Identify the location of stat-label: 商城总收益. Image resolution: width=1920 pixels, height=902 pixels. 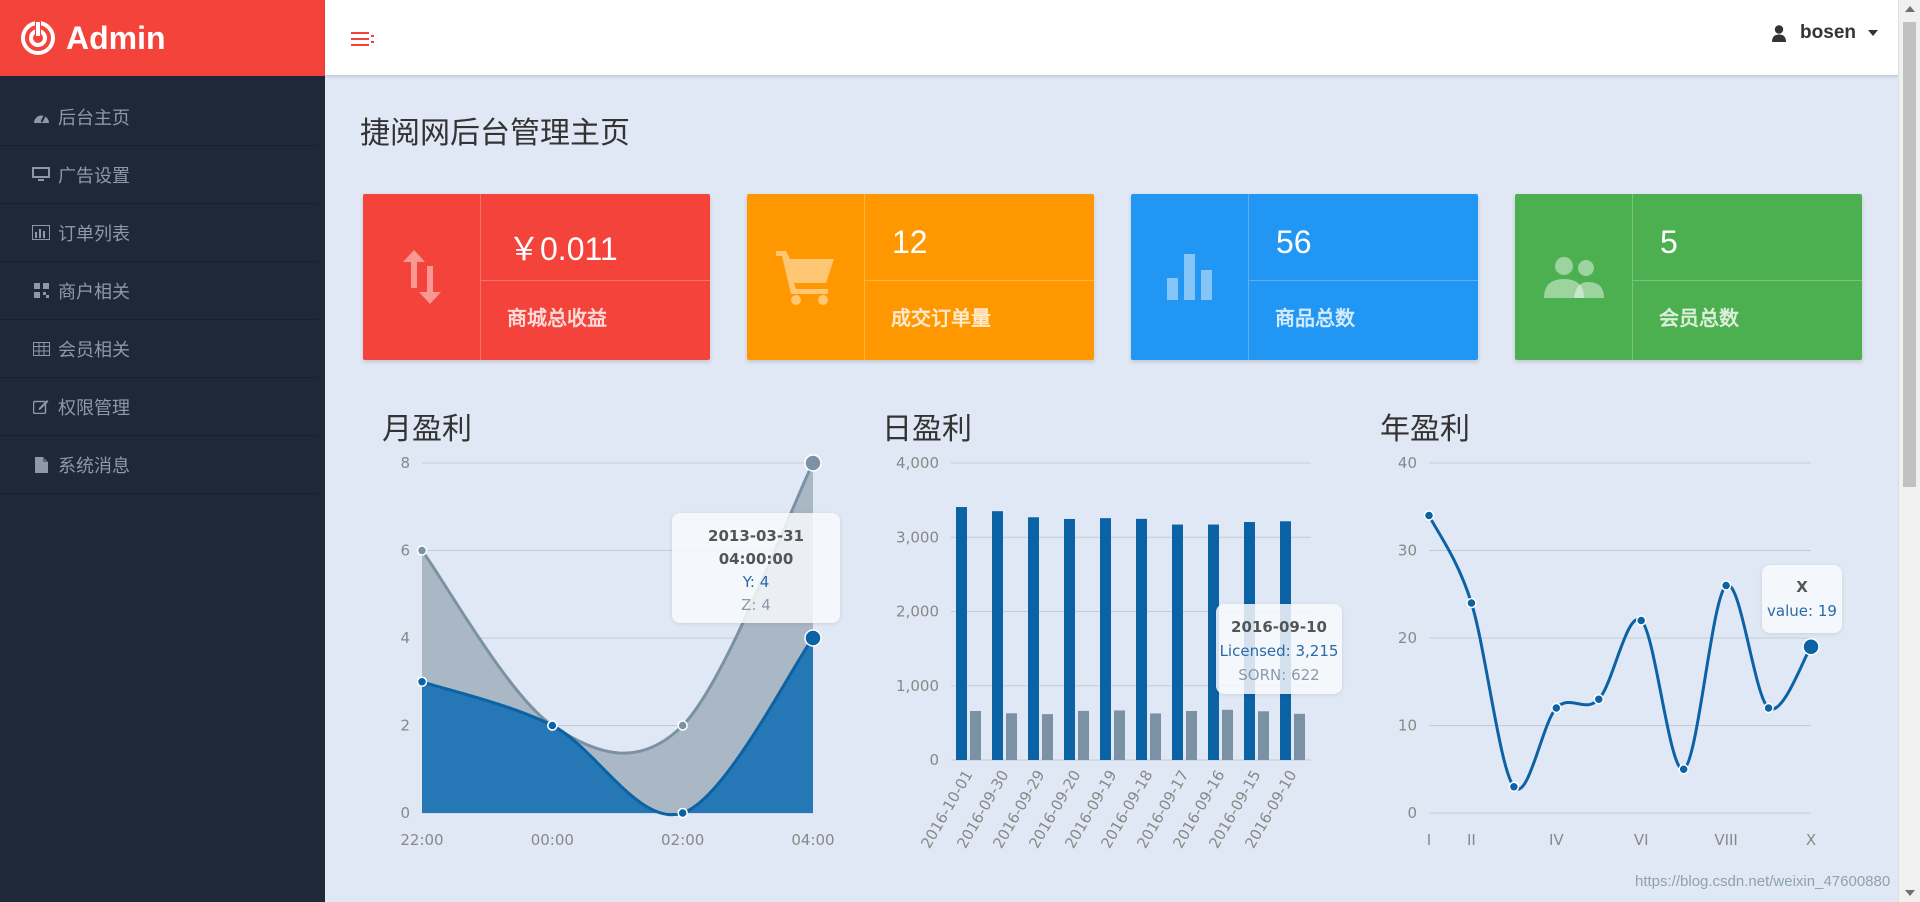
(557, 318).